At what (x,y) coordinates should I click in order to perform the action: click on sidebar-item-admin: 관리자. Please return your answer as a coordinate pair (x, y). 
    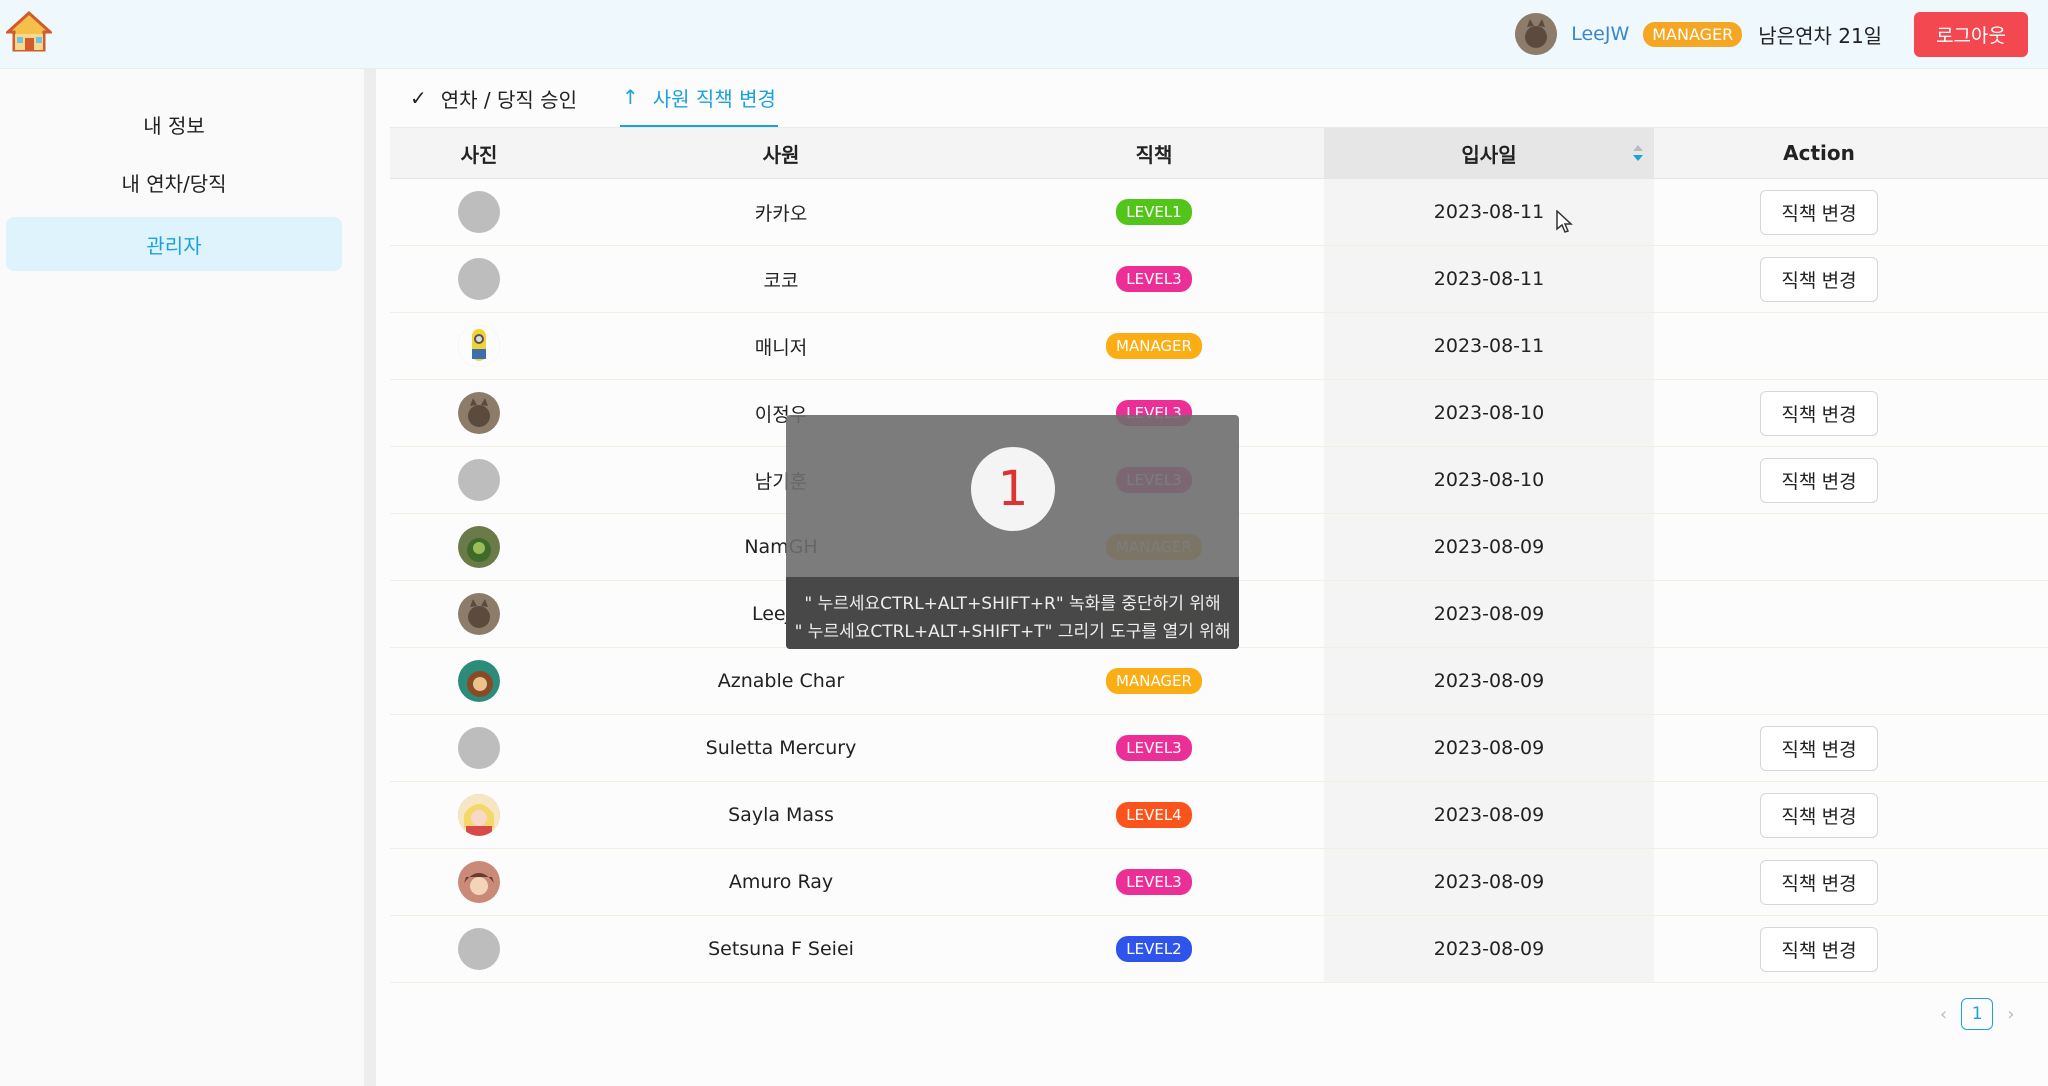
    Looking at the image, I should click on (174, 244).